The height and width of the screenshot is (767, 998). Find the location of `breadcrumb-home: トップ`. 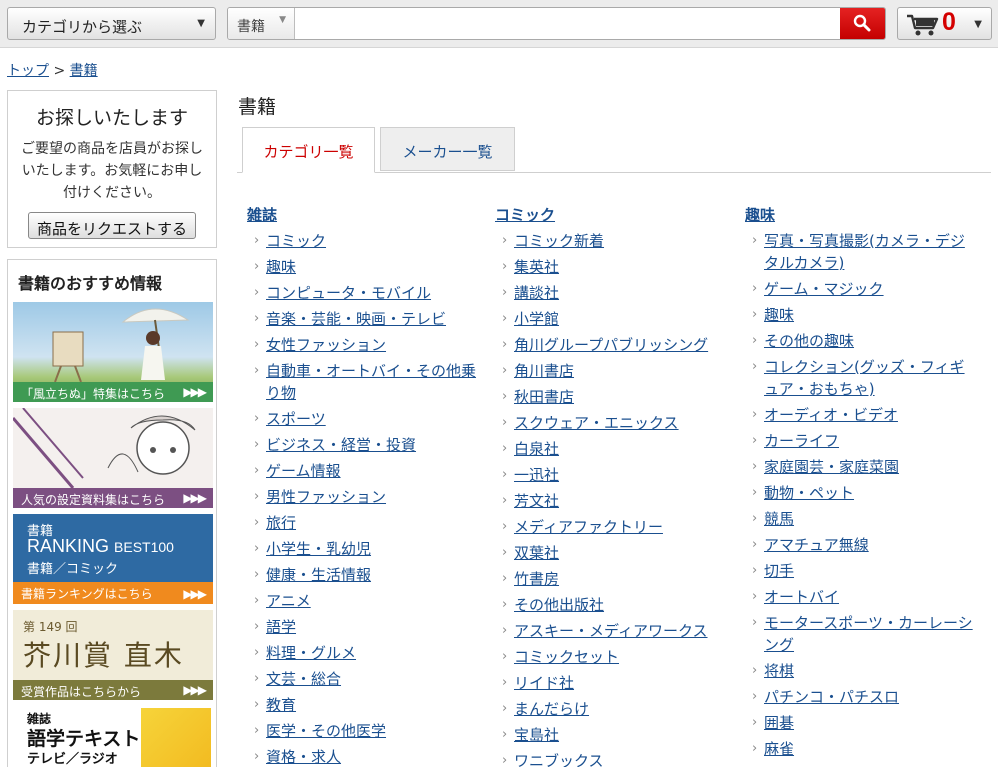

breadcrumb-home: トップ is located at coordinates (28, 71).